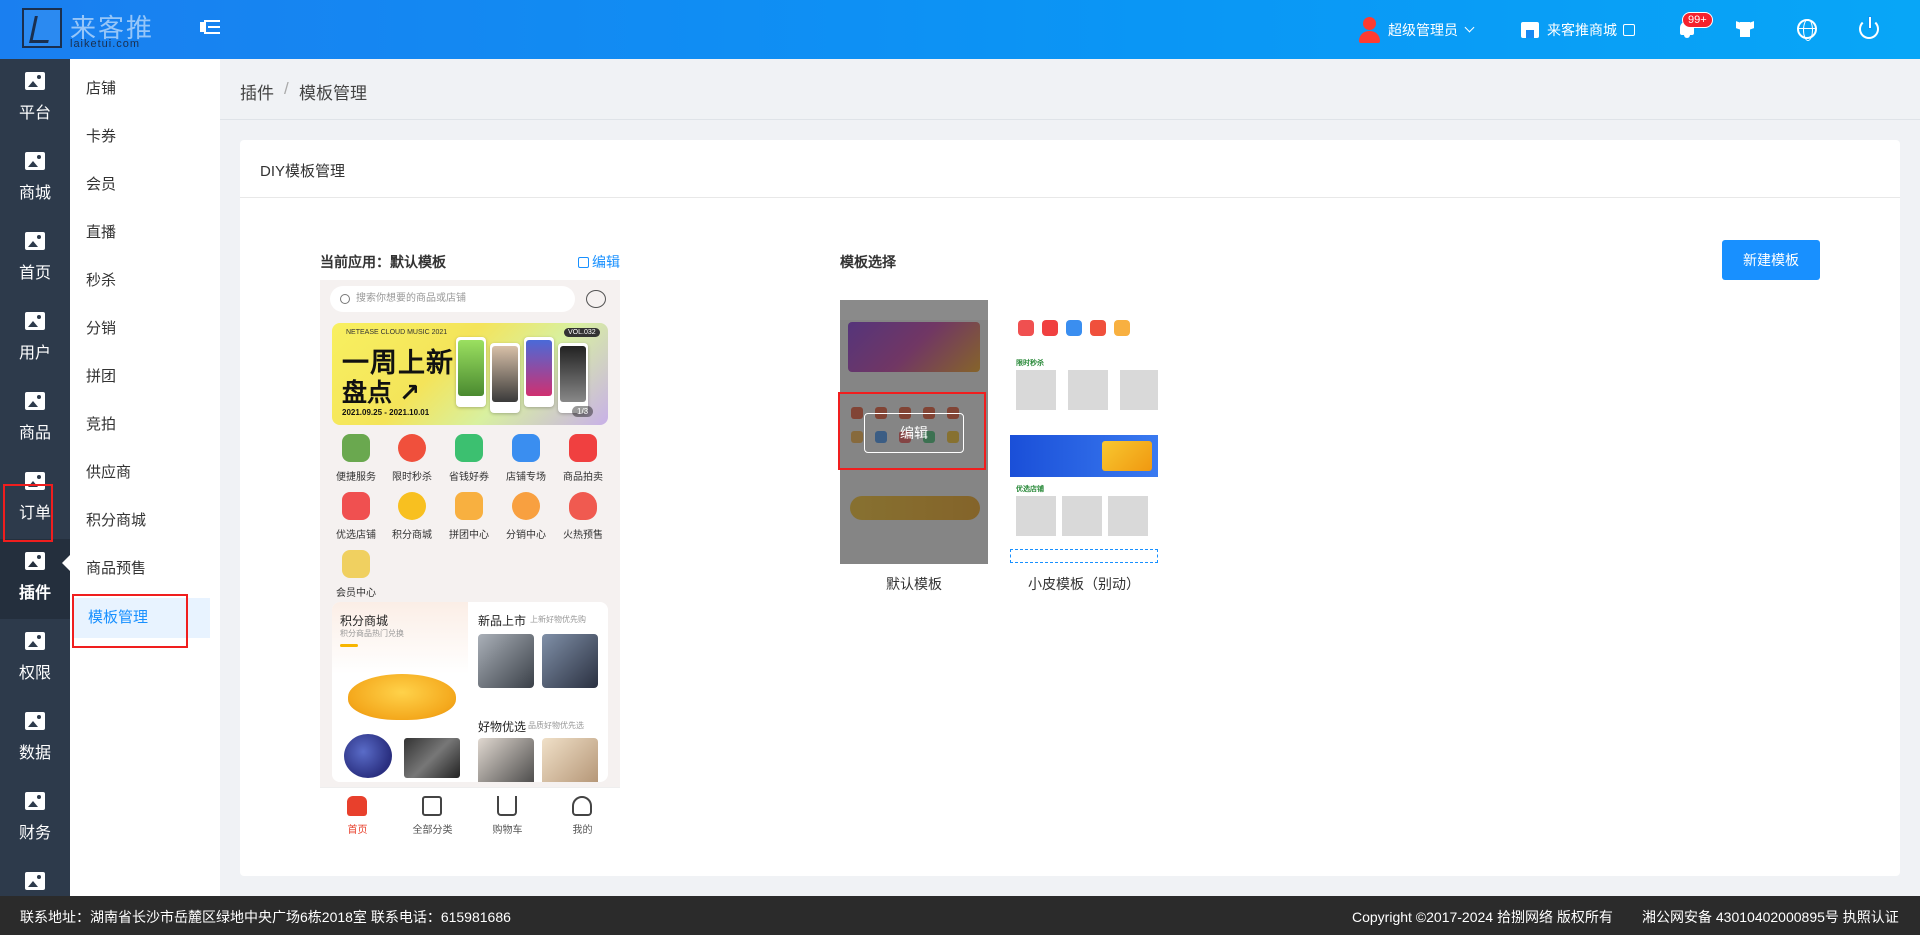 This screenshot has height=935, width=1920. I want to click on shop-link-label: 来客推商城, so click(1582, 29).